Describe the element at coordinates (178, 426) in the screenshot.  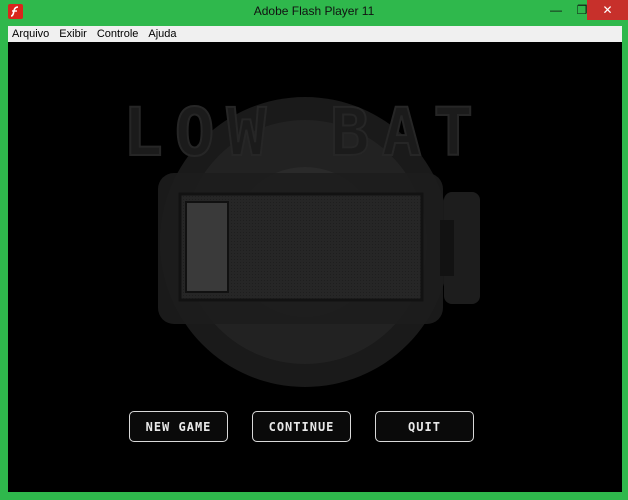
I see `new-game-button: NEW GAME` at that location.